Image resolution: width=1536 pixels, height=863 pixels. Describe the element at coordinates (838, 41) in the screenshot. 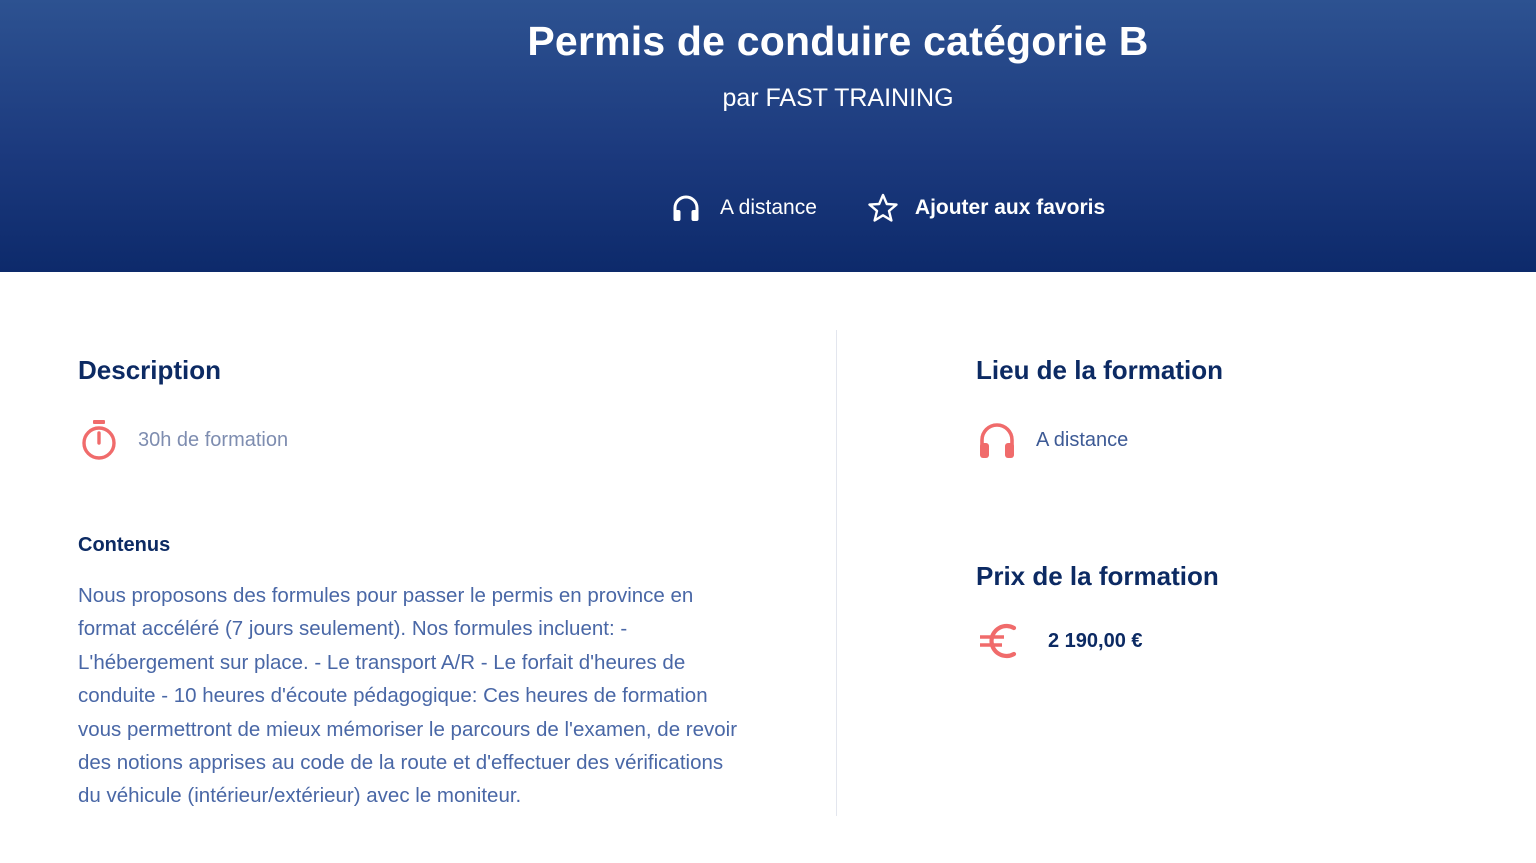

I see `course-title: Permis de conduire catégorie B` at that location.